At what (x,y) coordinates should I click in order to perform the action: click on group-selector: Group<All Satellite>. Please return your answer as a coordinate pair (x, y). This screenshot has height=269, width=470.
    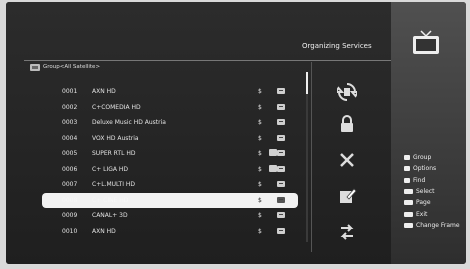
    Looking at the image, I should click on (65, 67).